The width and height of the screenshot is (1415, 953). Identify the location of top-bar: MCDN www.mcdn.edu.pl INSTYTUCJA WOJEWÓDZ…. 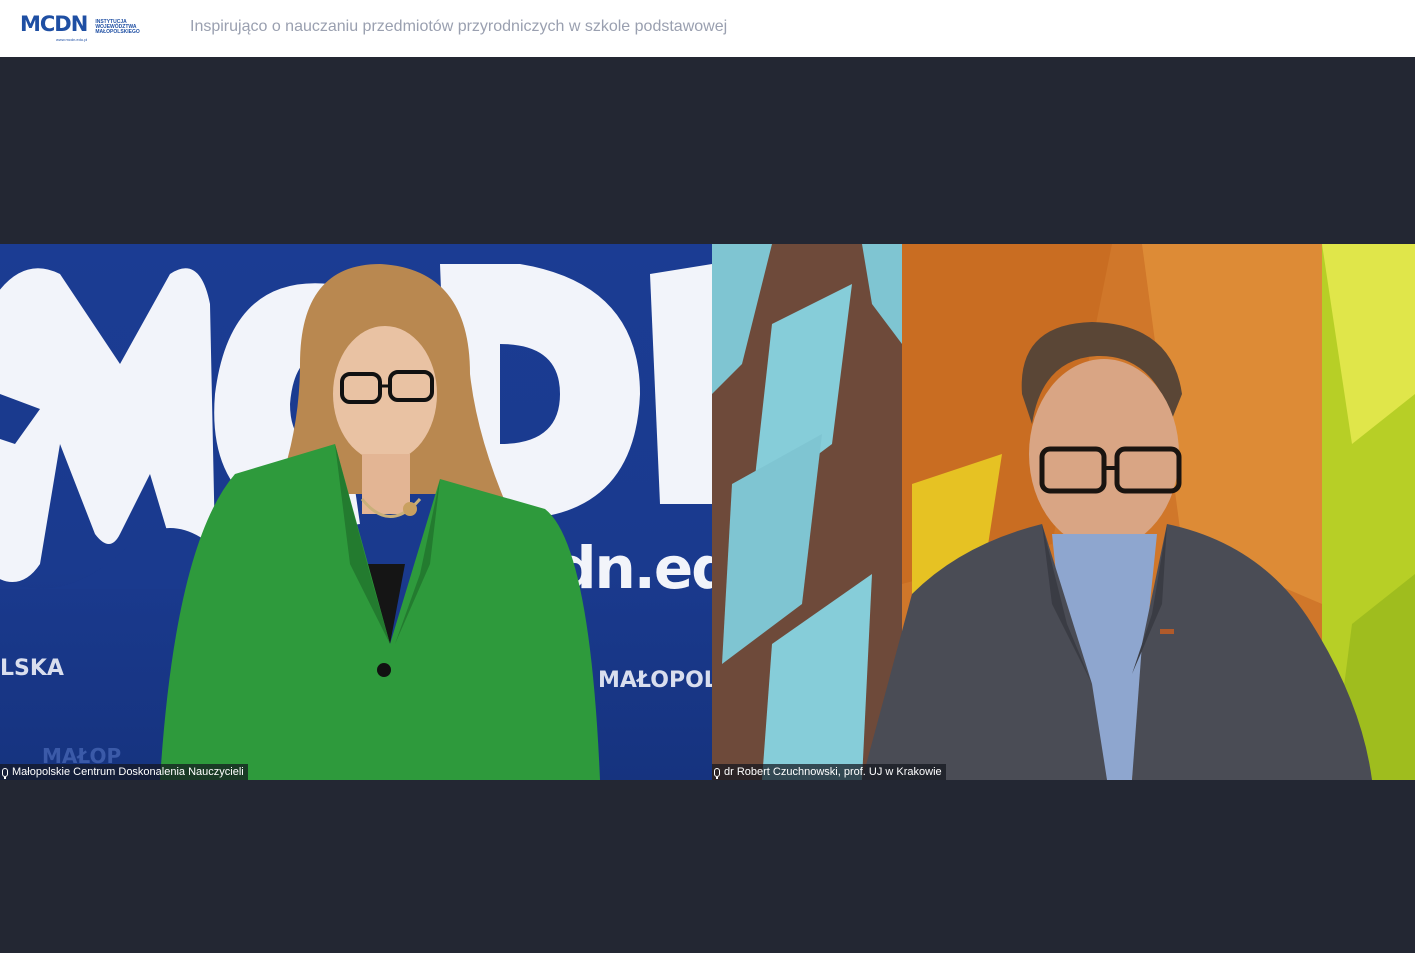
(707, 28).